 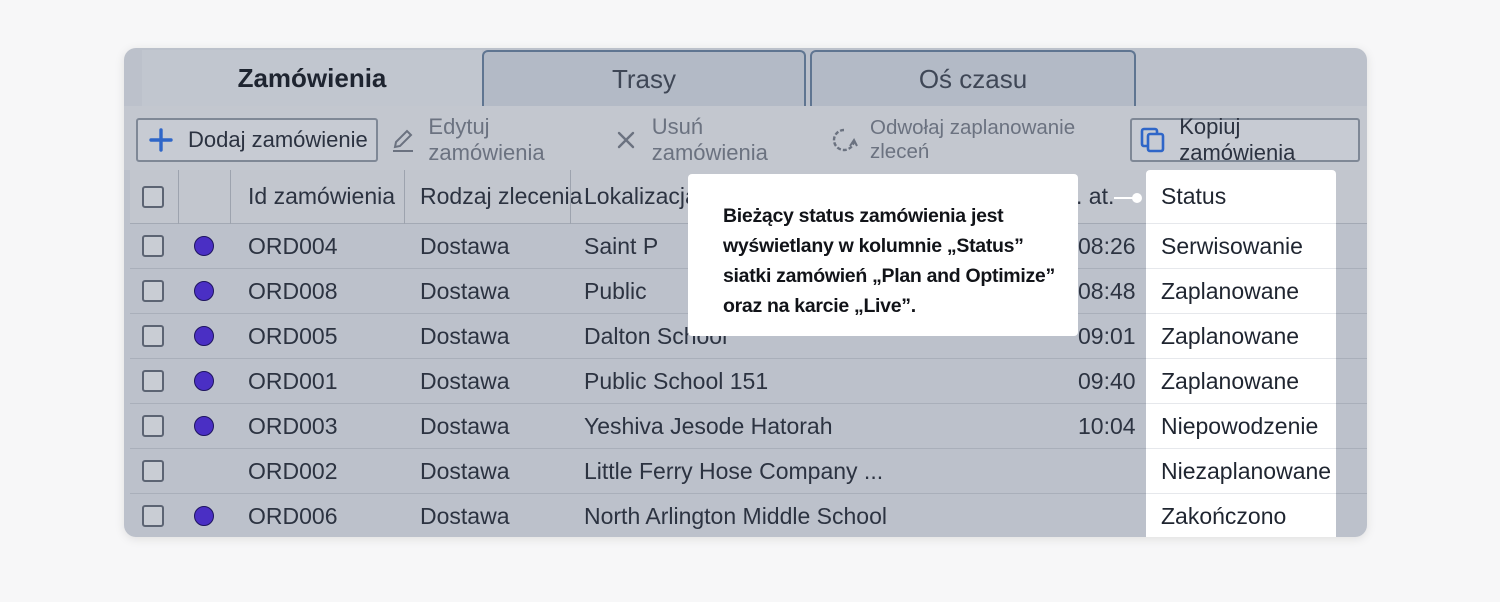 I want to click on order-id: ORD008, so click(x=293, y=290).